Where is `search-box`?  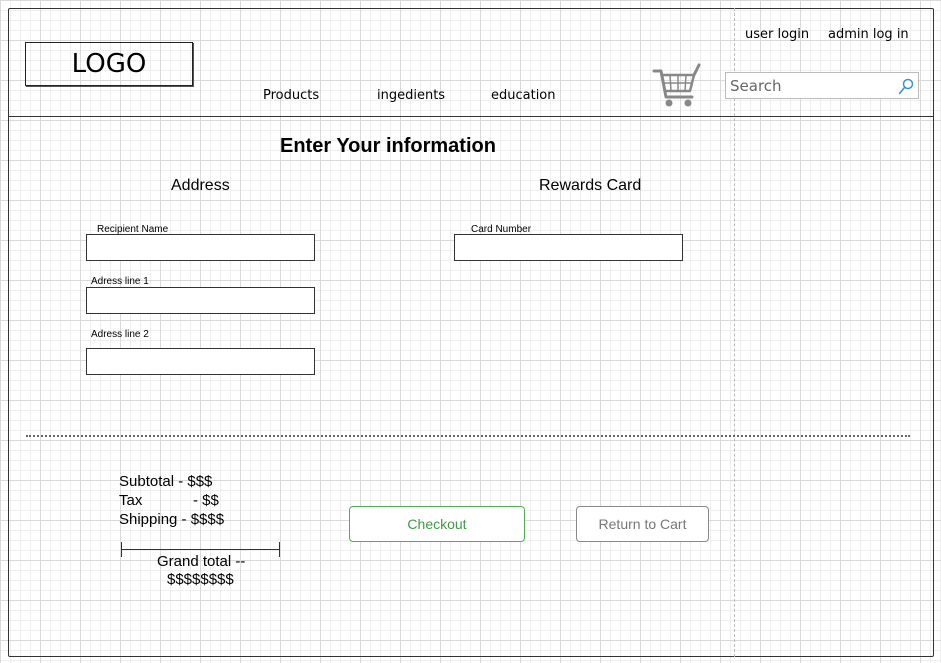
search-box is located at coordinates (822, 85).